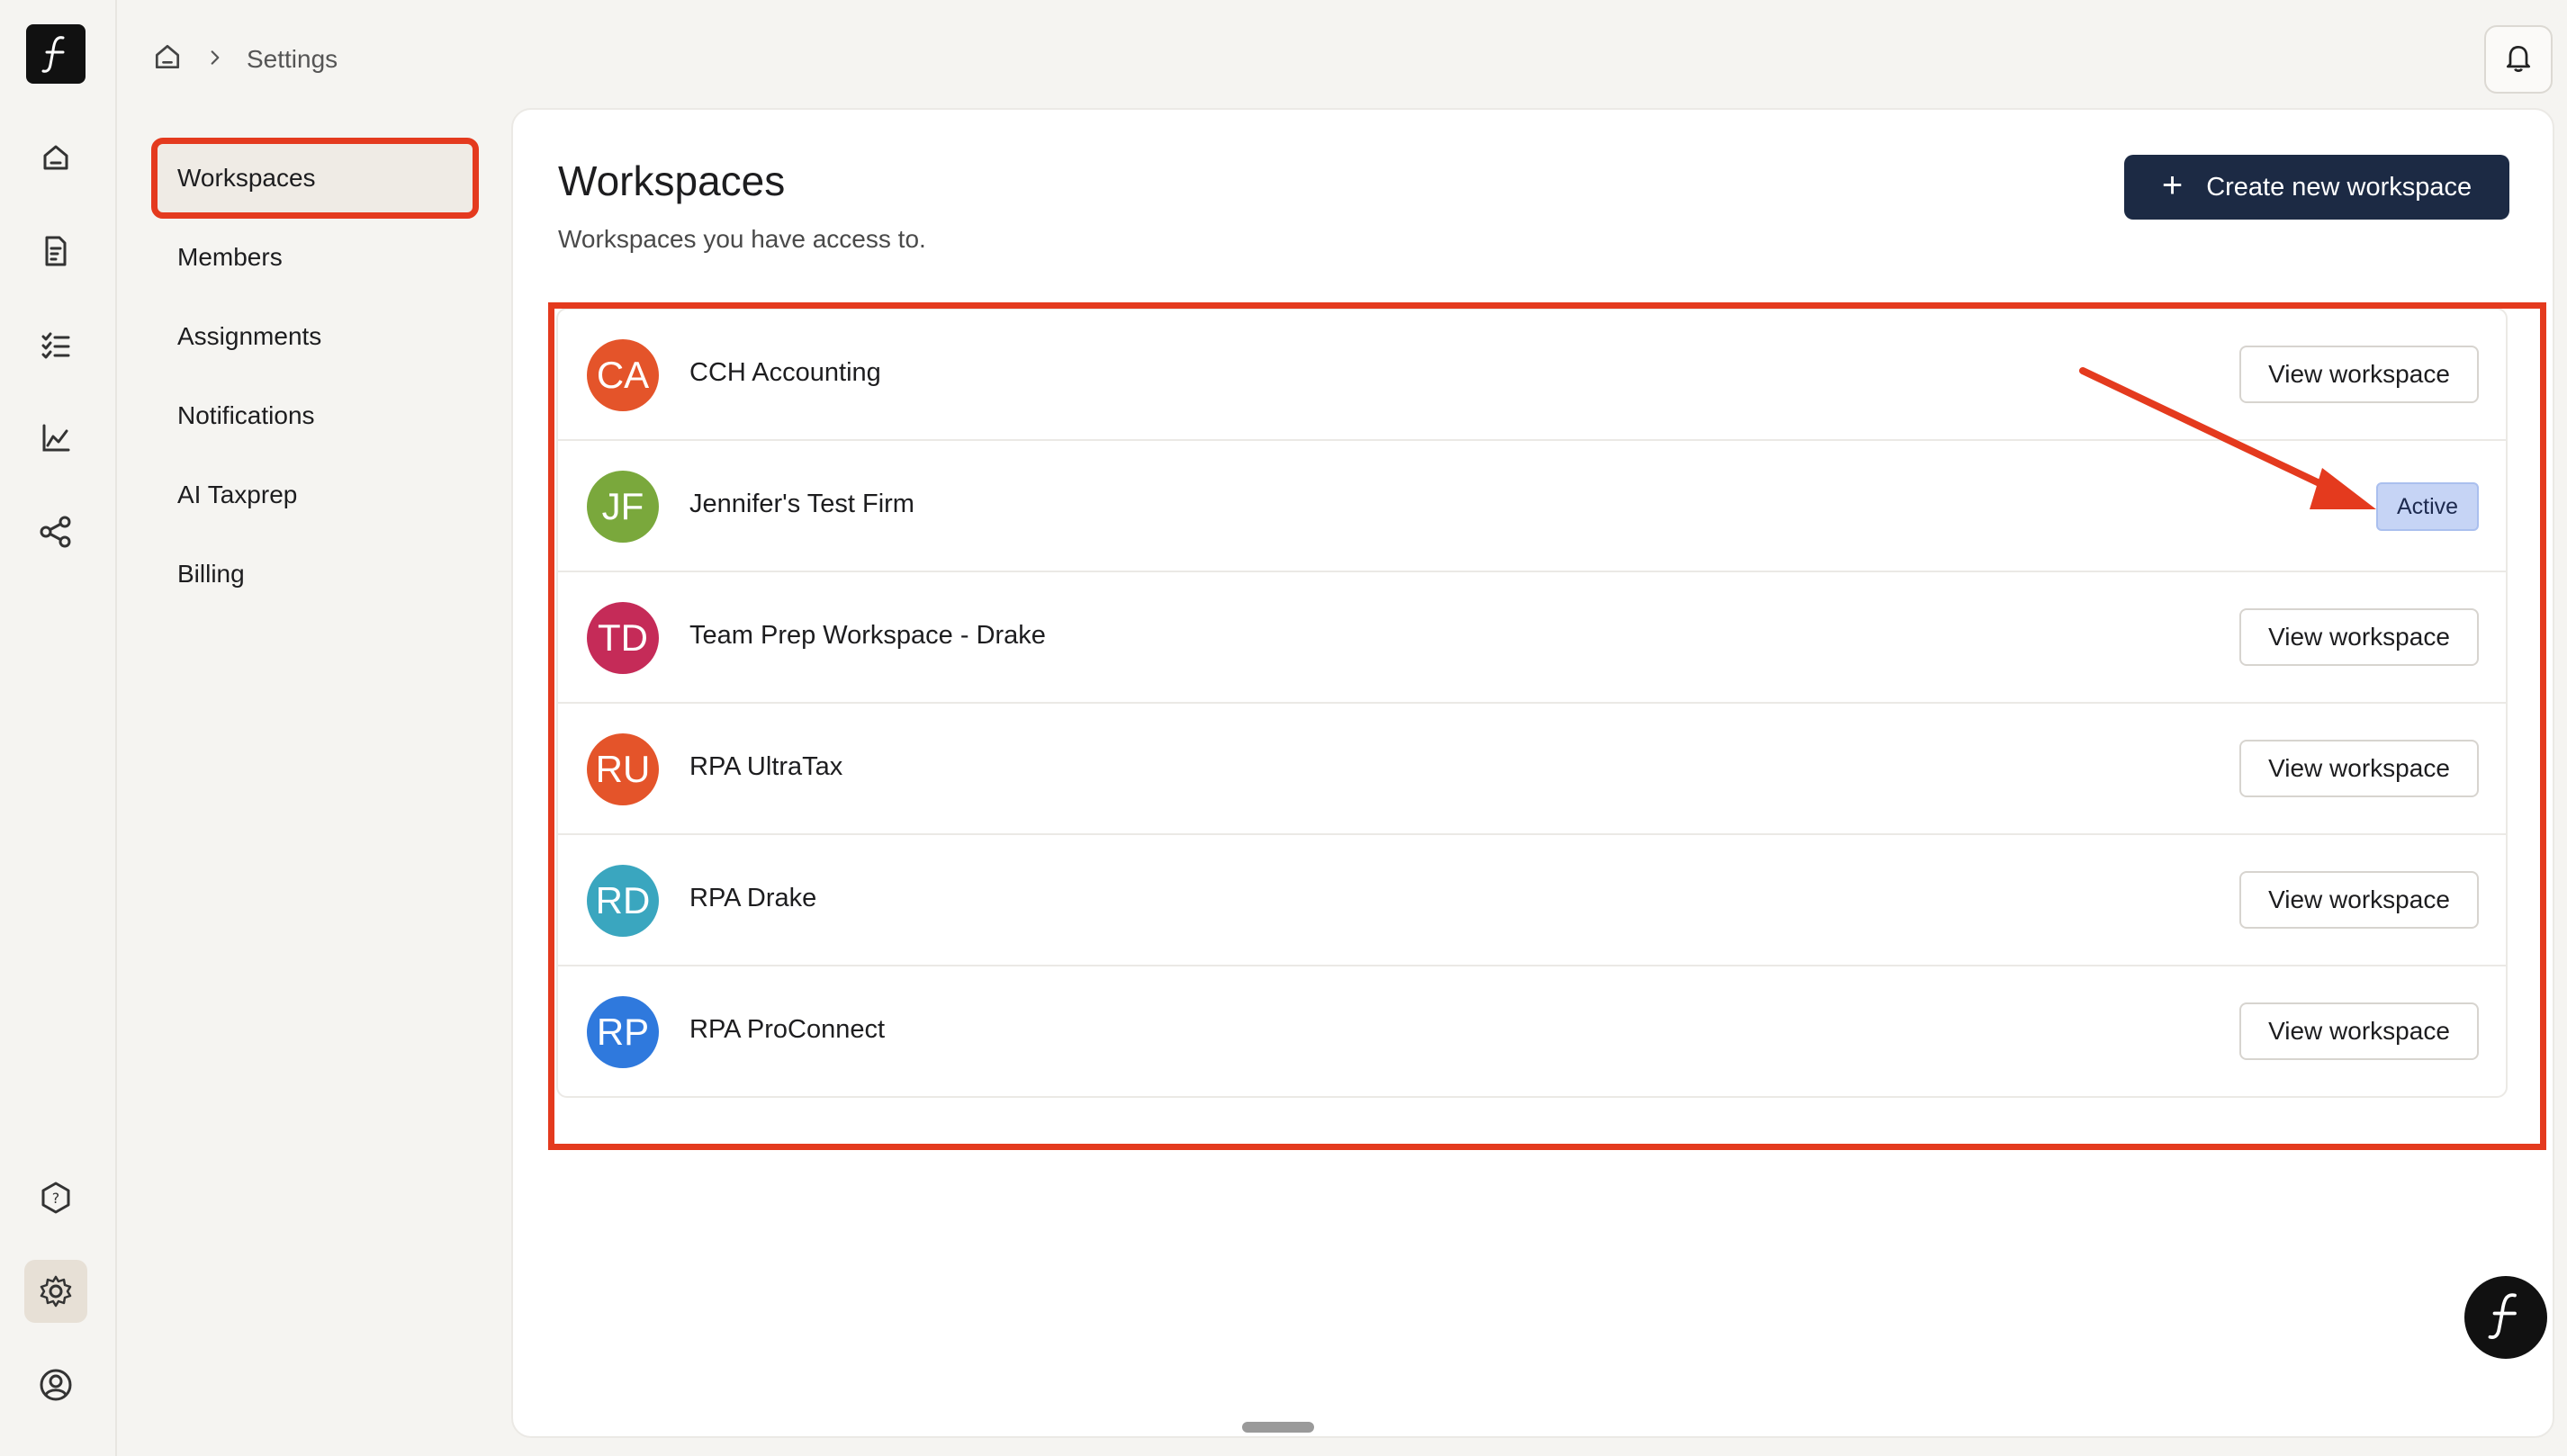 This screenshot has width=2567, height=1456. Describe the element at coordinates (672, 180) in the screenshot. I see `page-title: Workspaces` at that location.